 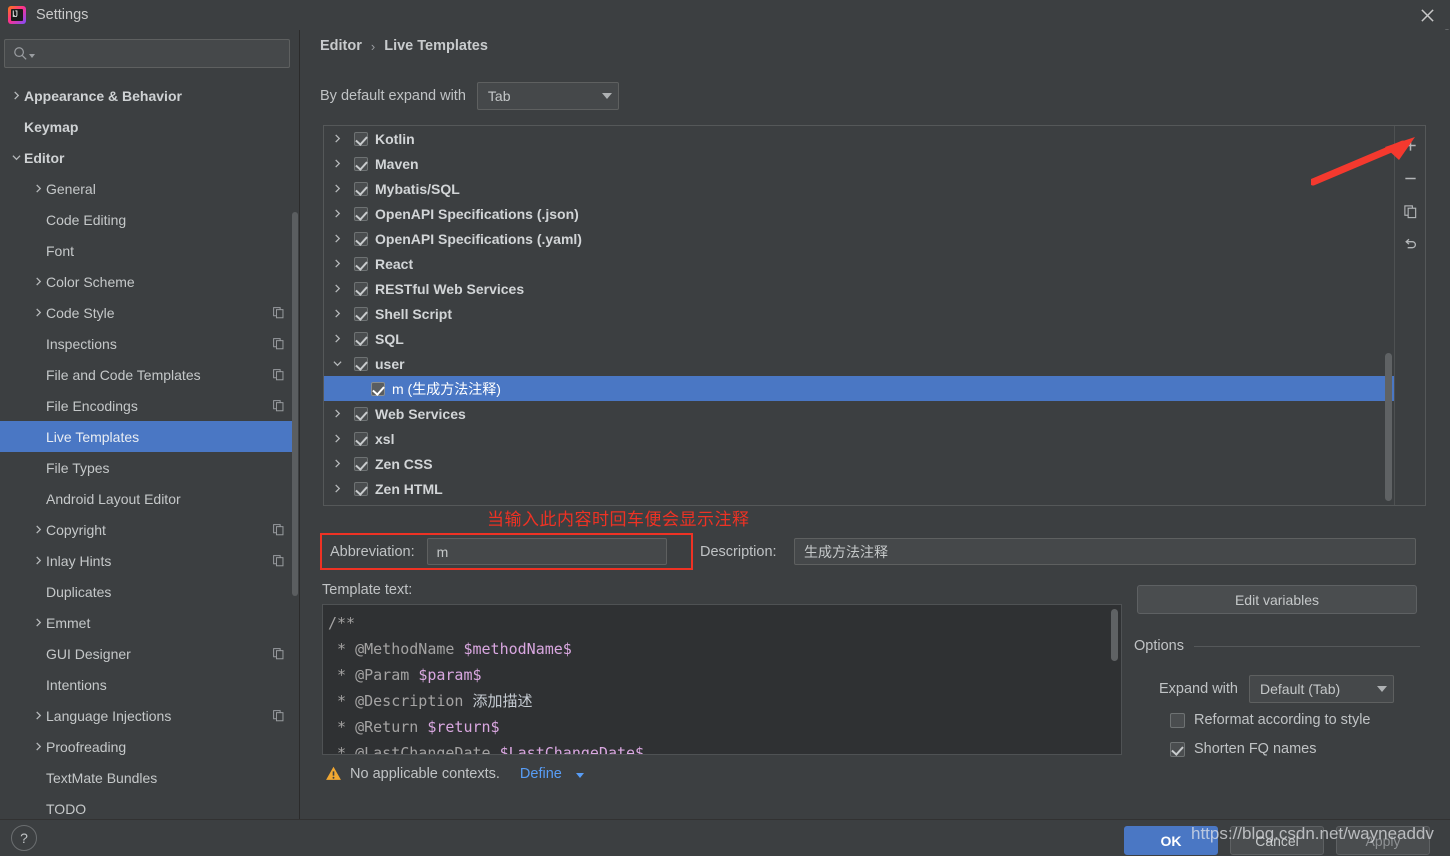 What do you see at coordinates (1277, 599) in the screenshot?
I see `edit-variables-button: Edit variables` at bounding box center [1277, 599].